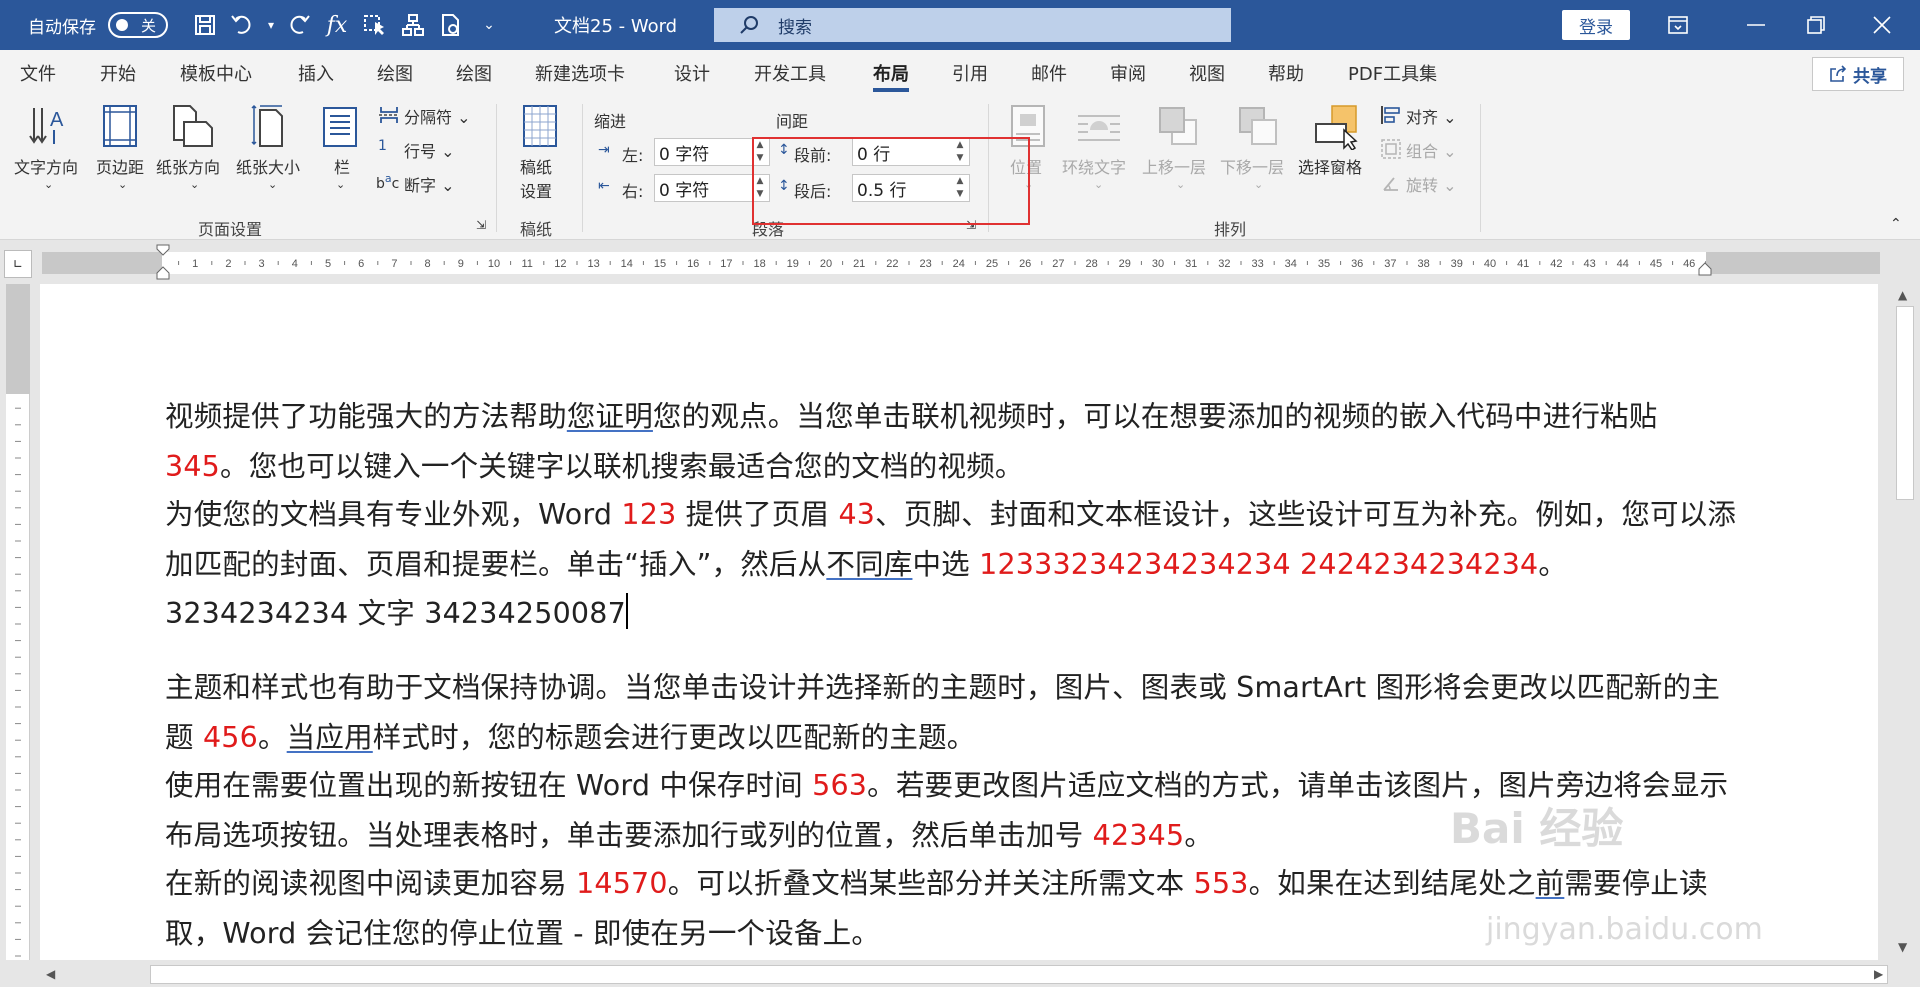  What do you see at coordinates (1431, 184) in the screenshot?
I see `rotate-button: 旋转 ⌄` at bounding box center [1431, 184].